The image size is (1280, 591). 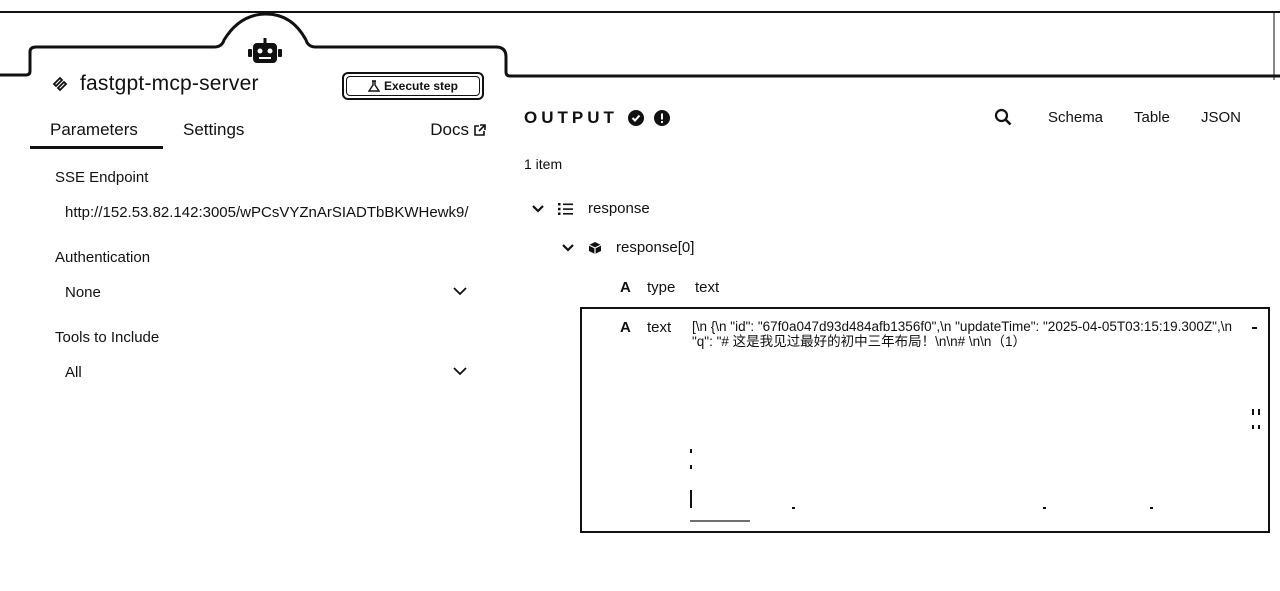 I want to click on cube-icon, so click(x=595, y=247).